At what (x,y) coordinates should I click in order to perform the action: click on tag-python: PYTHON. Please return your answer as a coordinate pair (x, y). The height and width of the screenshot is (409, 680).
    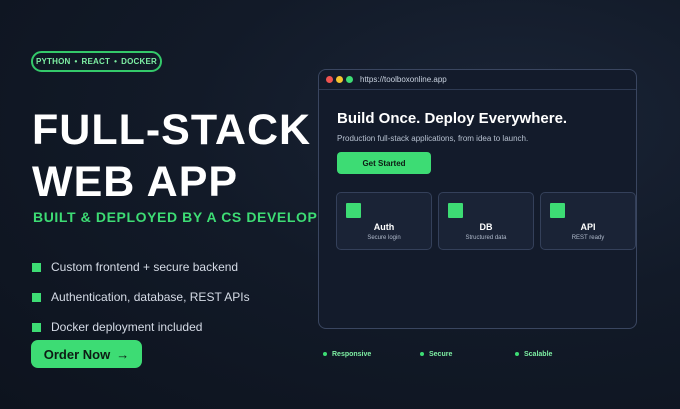
    Looking at the image, I should click on (53, 61).